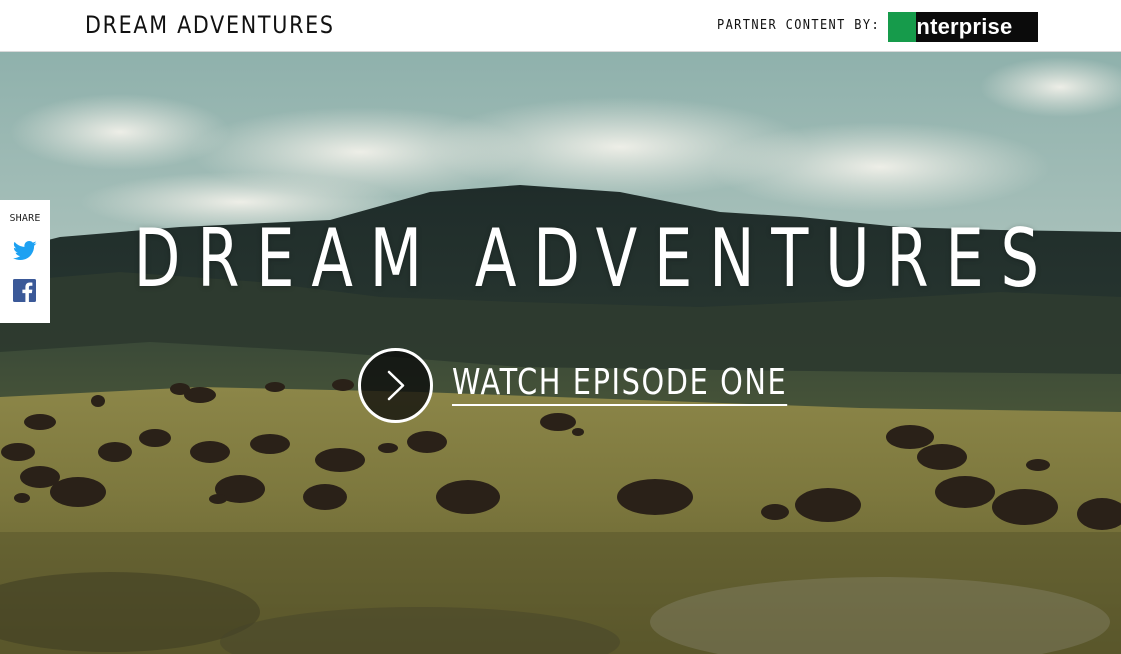 The width and height of the screenshot is (1121, 654). Describe the element at coordinates (210, 25) in the screenshot. I see `site-brand-link: DREAM ADVENTURES` at that location.